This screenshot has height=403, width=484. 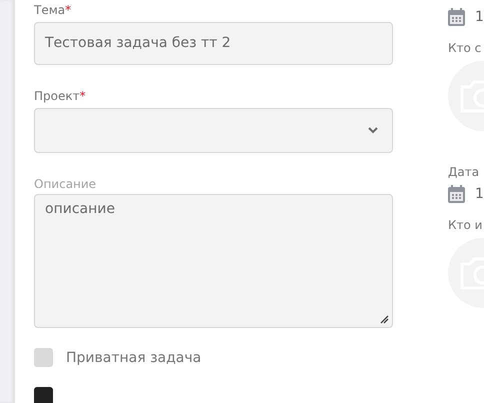 What do you see at coordinates (384, 319) in the screenshot?
I see `resize-handle-icon` at bounding box center [384, 319].